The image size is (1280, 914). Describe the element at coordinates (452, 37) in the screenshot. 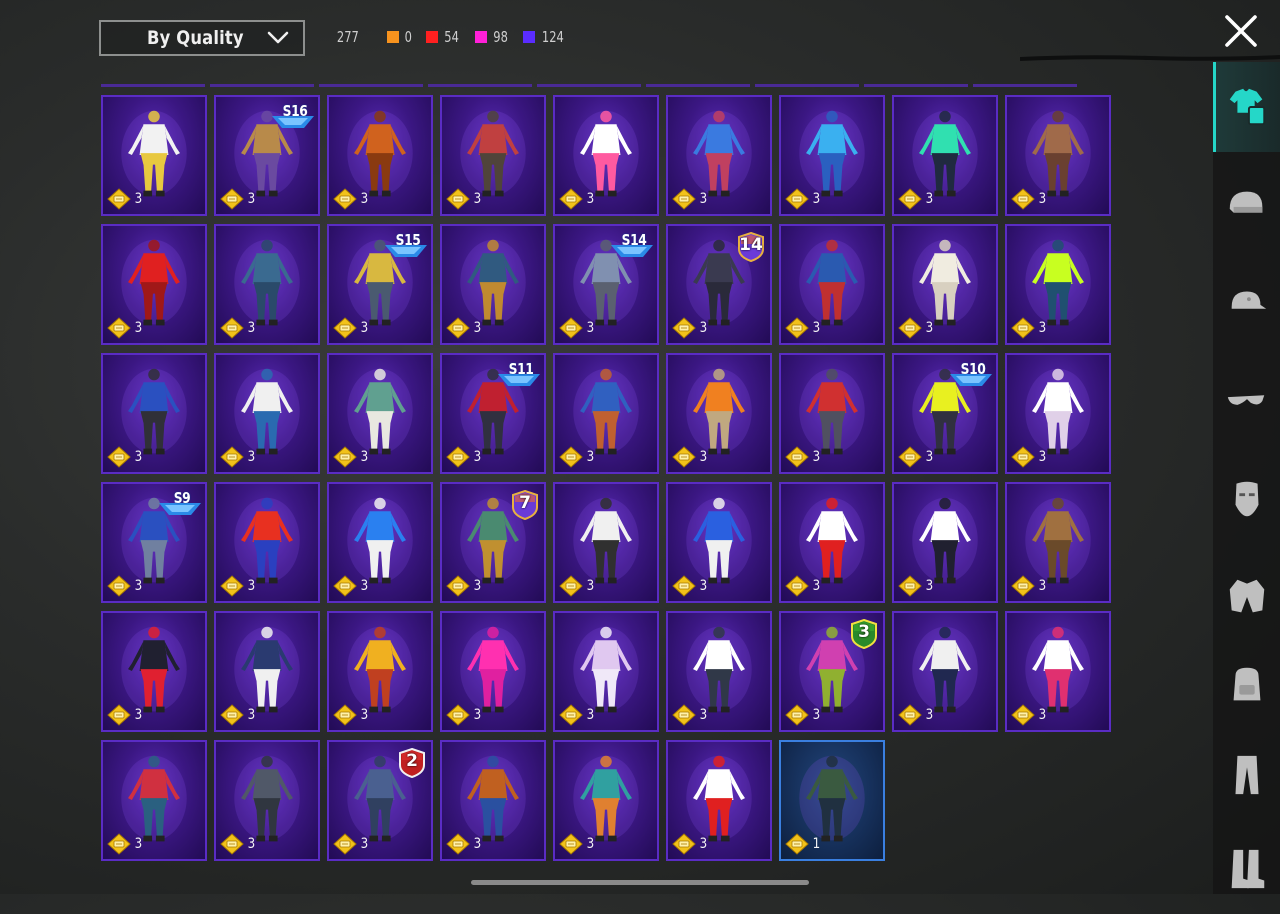

I see `quality-count-value: 54` at that location.